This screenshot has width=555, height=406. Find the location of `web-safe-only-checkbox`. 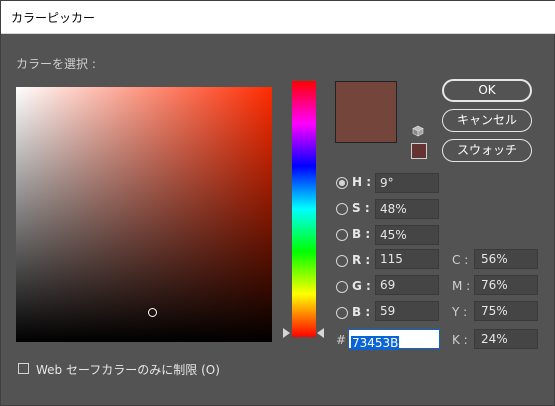

web-safe-only-checkbox is located at coordinates (23, 368).